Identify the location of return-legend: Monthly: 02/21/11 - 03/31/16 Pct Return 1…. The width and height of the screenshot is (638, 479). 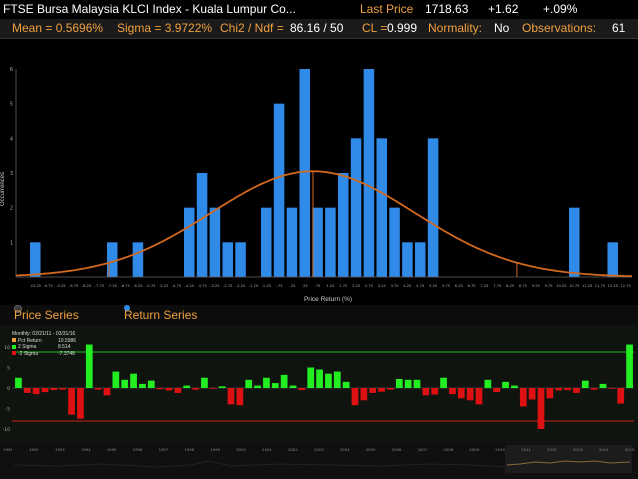
(44, 344).